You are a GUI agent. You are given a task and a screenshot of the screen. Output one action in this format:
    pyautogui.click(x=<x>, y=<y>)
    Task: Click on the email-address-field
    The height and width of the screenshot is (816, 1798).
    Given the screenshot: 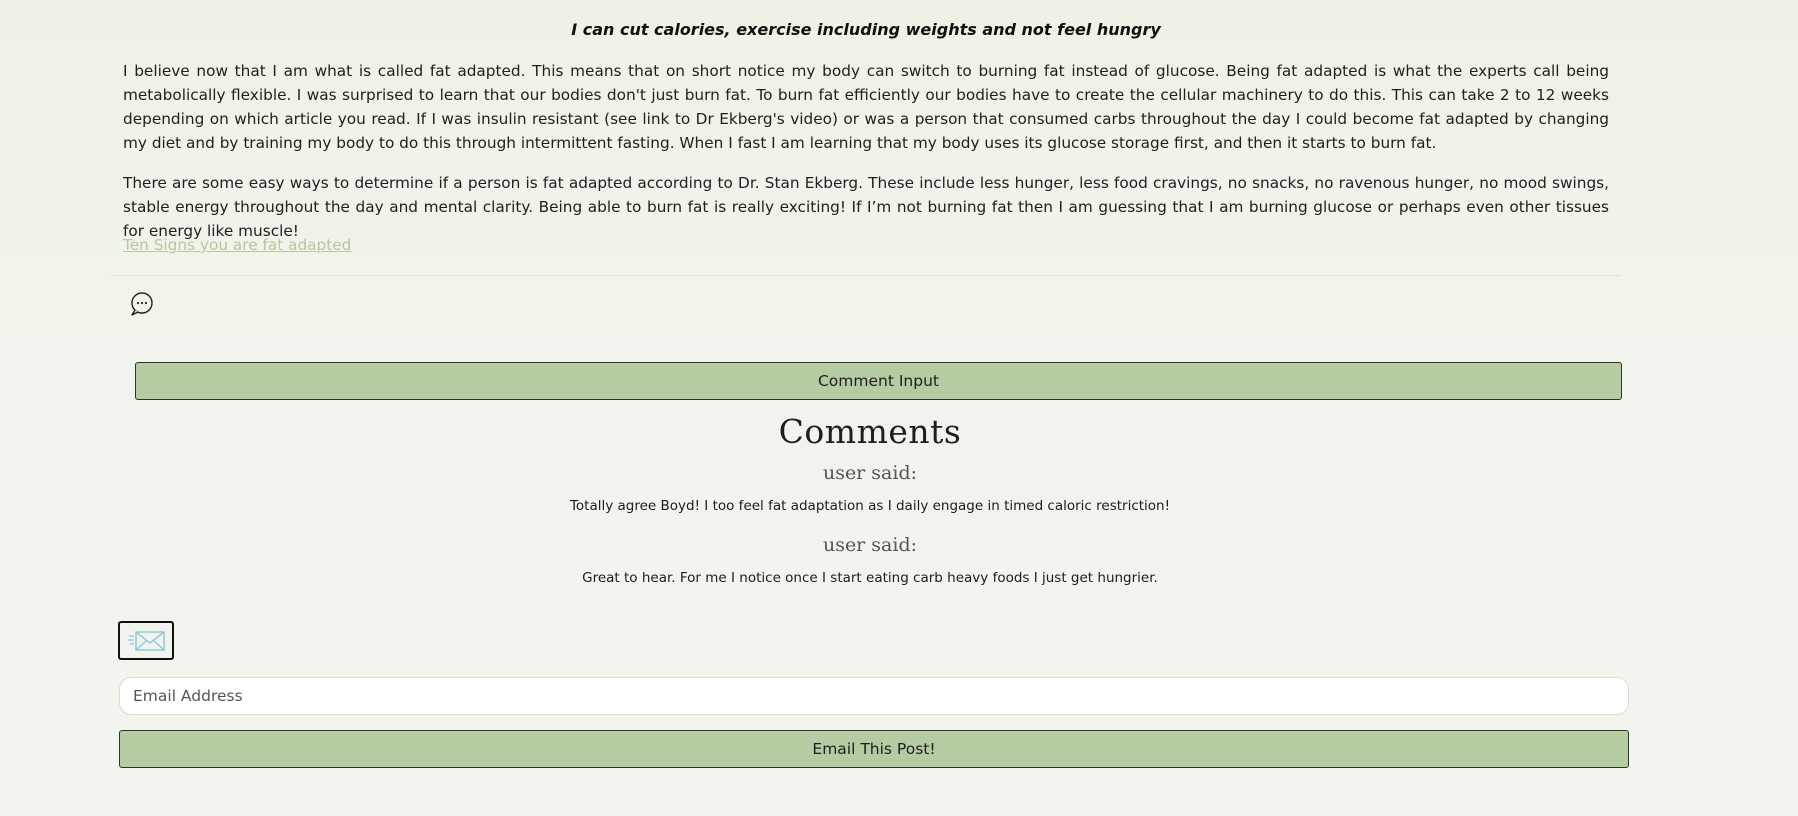 What is the action you would take?
    pyautogui.click(x=874, y=696)
    